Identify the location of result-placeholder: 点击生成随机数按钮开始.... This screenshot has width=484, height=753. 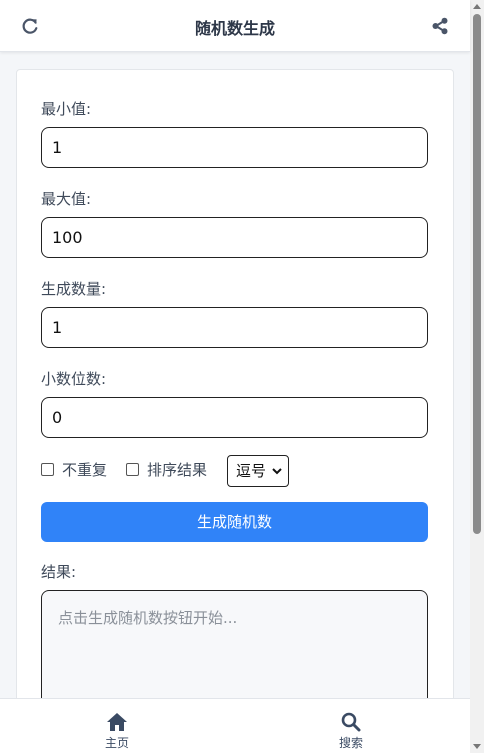
(148, 618).